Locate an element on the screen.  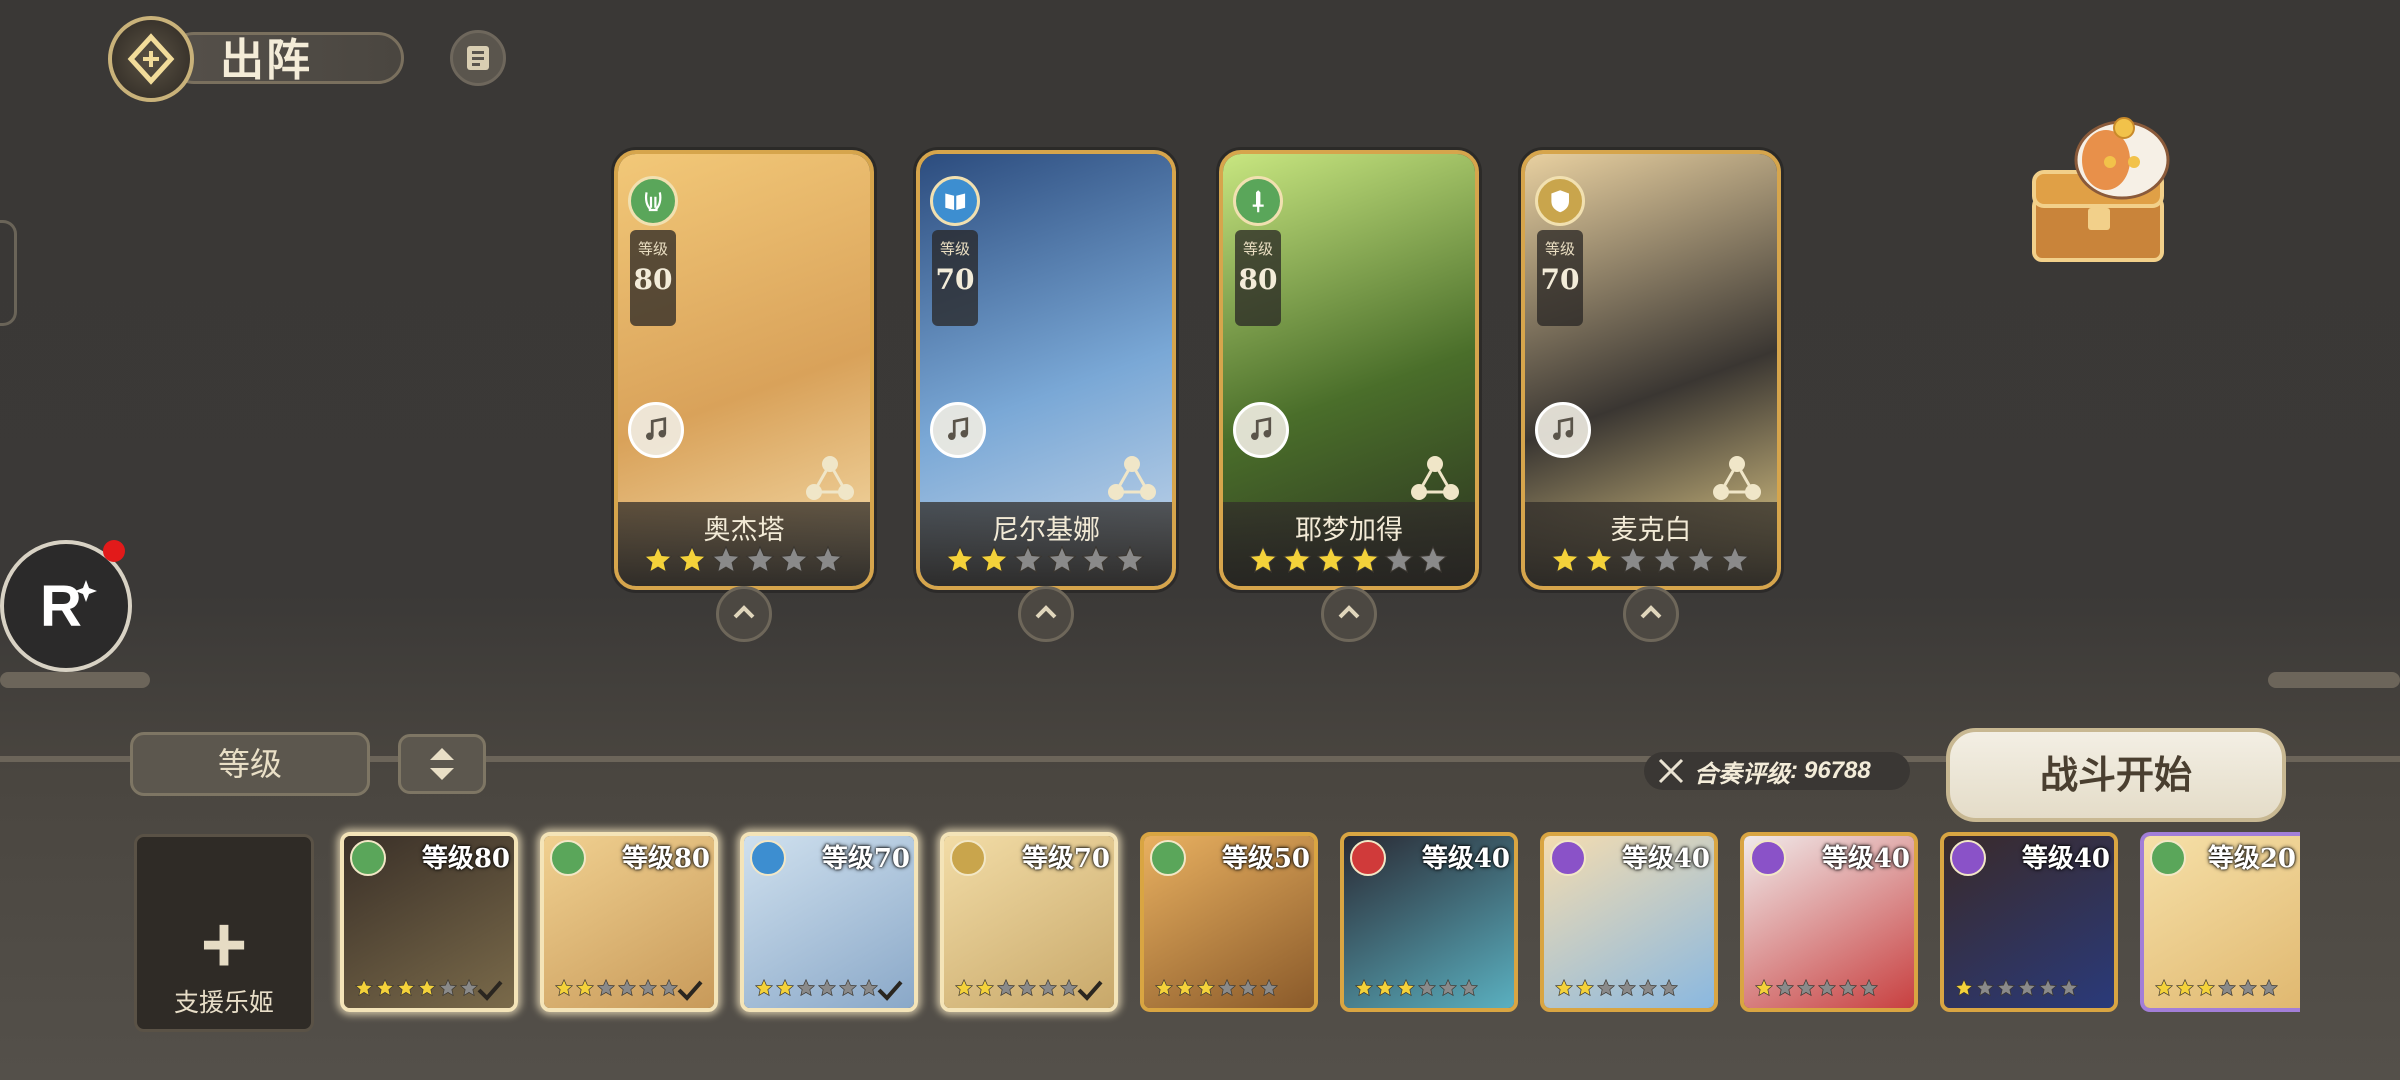
sort-by-level-button: 等级 is located at coordinates (250, 764).